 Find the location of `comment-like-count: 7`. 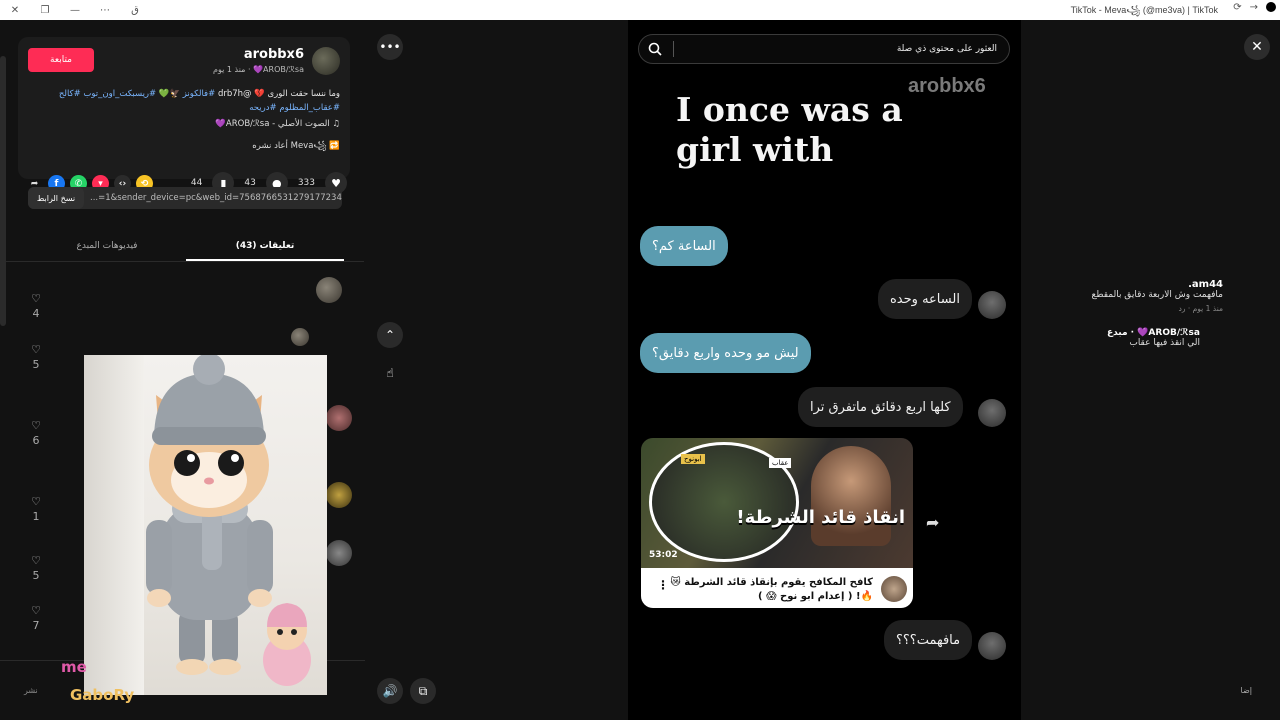

comment-like-count: 7 is located at coordinates (36, 625).